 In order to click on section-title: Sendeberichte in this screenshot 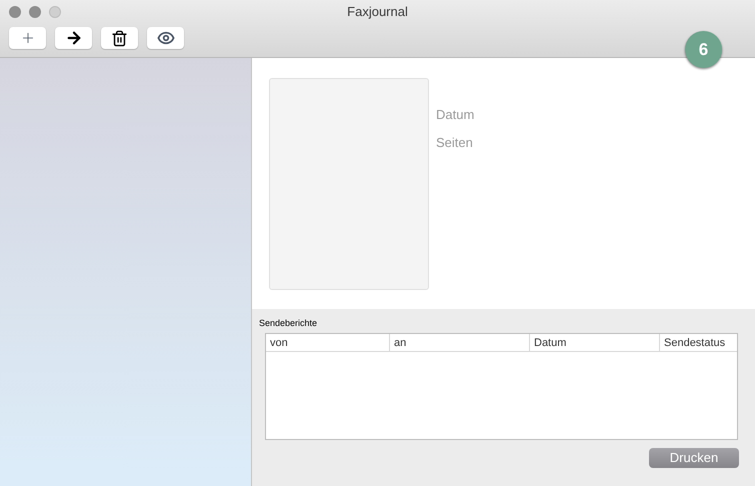, I will do `click(288, 323)`.